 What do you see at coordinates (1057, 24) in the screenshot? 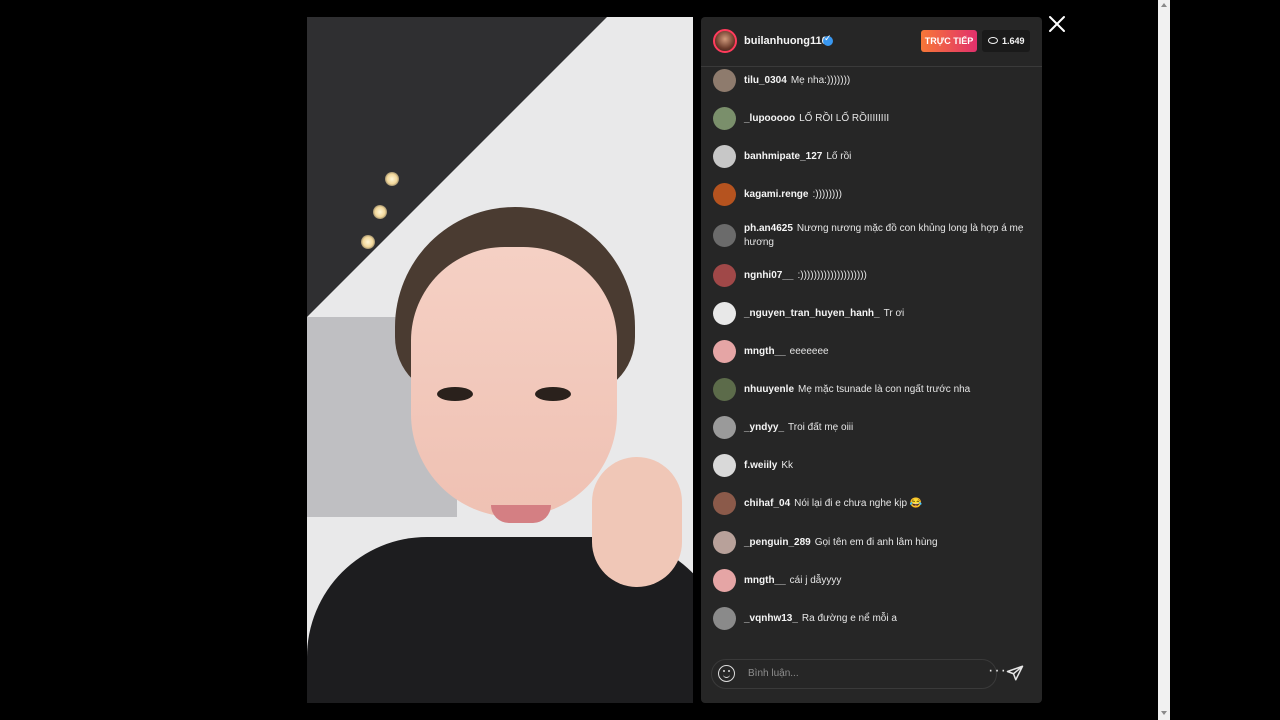
I see `close-icon` at bounding box center [1057, 24].